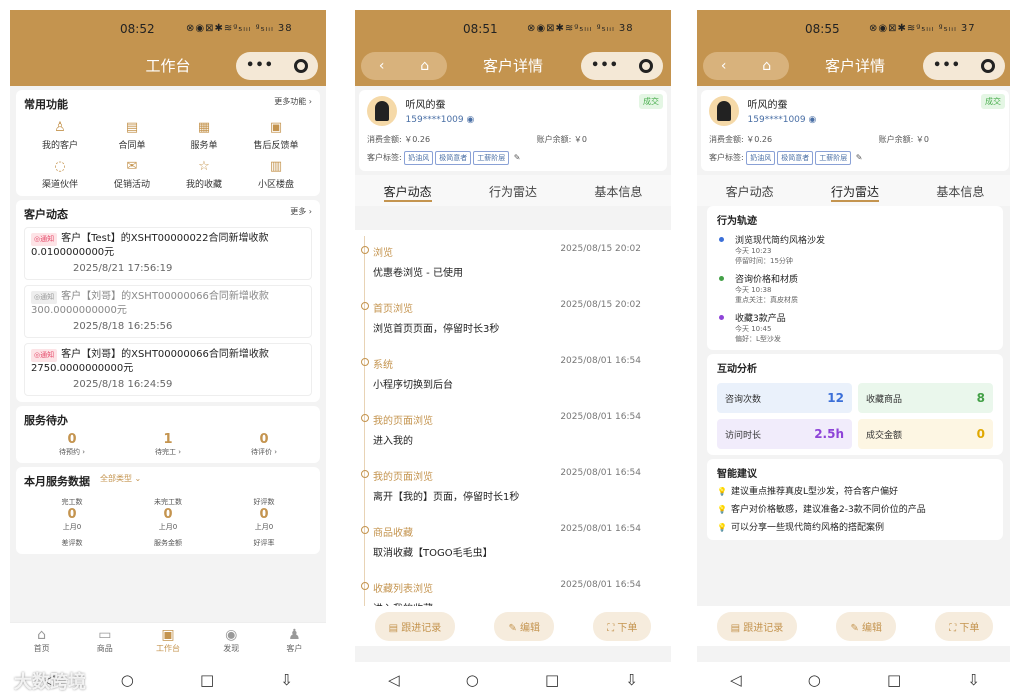  What do you see at coordinates (855, 327) in the screenshot?
I see `track-item: 收藏3款产品 今天 10:45 偏好：L型沙发` at bounding box center [855, 327].